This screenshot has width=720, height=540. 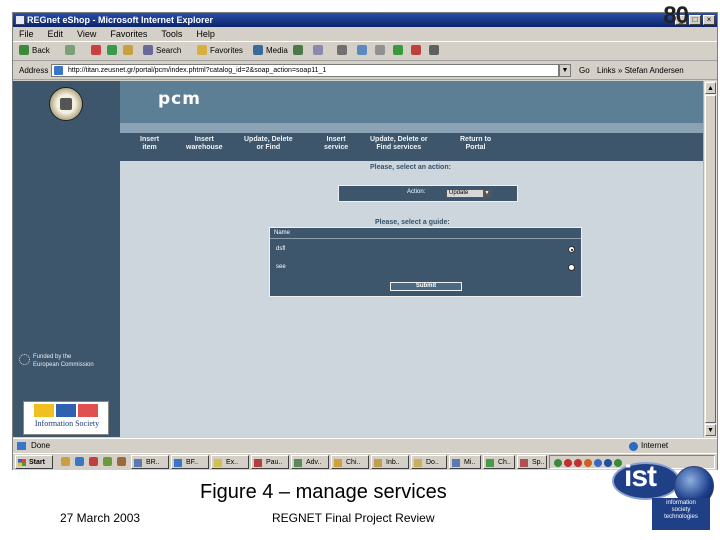 What do you see at coordinates (204, 144) in the screenshot?
I see `nav-insert-warehouse: Insert warehouse` at bounding box center [204, 144].